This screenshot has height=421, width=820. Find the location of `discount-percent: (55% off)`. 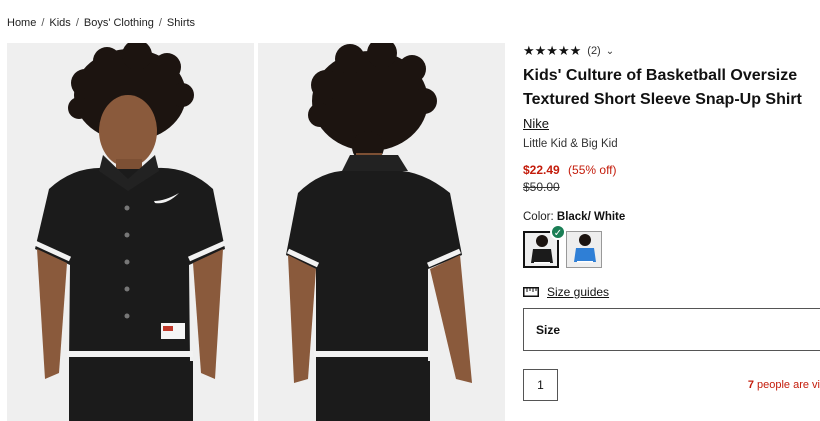

discount-percent: (55% off) is located at coordinates (592, 170).